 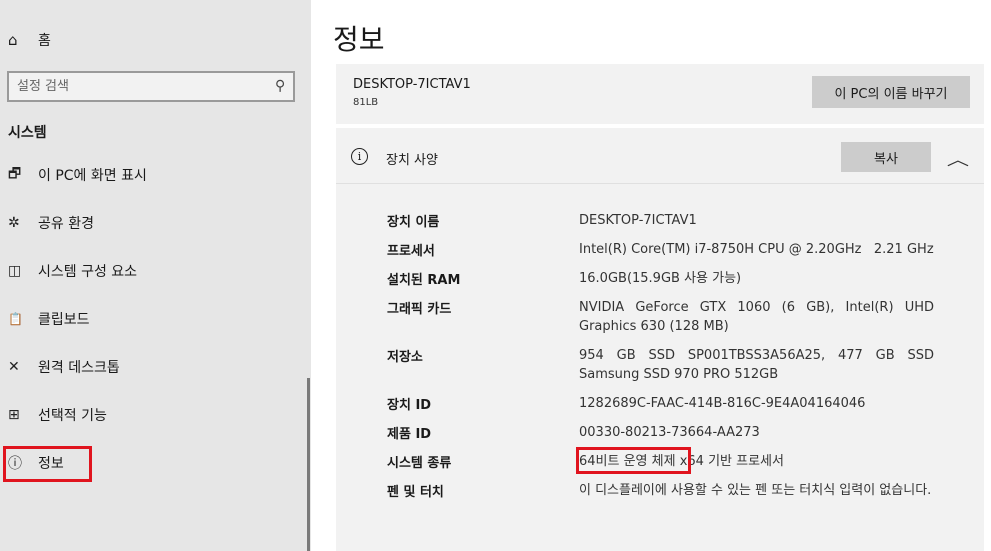 What do you see at coordinates (15, 319) in the screenshot?
I see `clipboard-icon: 📋` at bounding box center [15, 319].